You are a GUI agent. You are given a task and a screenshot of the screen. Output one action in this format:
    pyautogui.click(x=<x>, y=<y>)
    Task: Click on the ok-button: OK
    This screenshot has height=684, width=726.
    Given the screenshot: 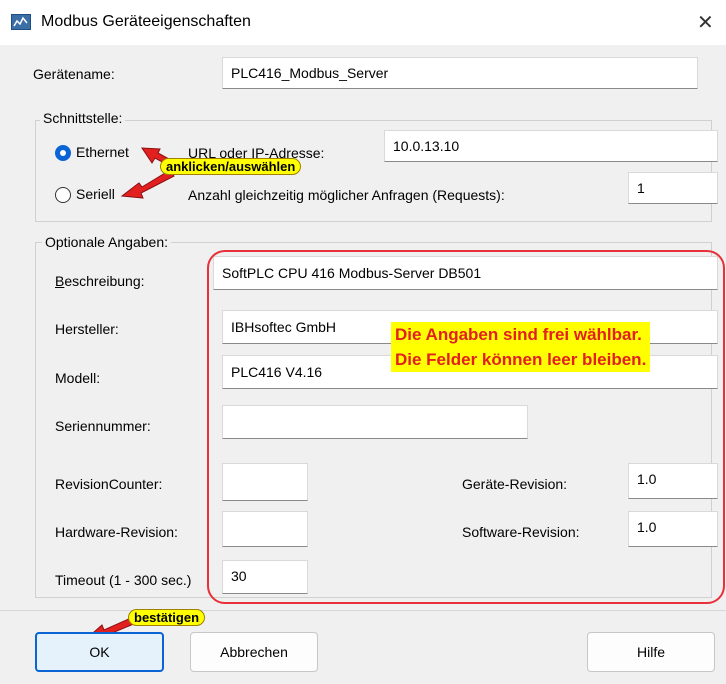 What is the action you would take?
    pyautogui.click(x=99, y=652)
    